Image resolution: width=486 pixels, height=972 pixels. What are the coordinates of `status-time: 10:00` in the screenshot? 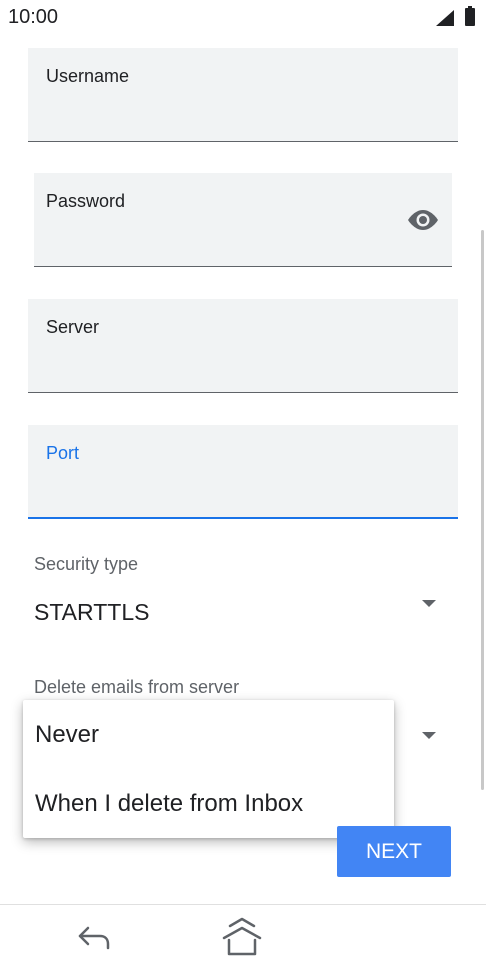 It's located at (33, 17).